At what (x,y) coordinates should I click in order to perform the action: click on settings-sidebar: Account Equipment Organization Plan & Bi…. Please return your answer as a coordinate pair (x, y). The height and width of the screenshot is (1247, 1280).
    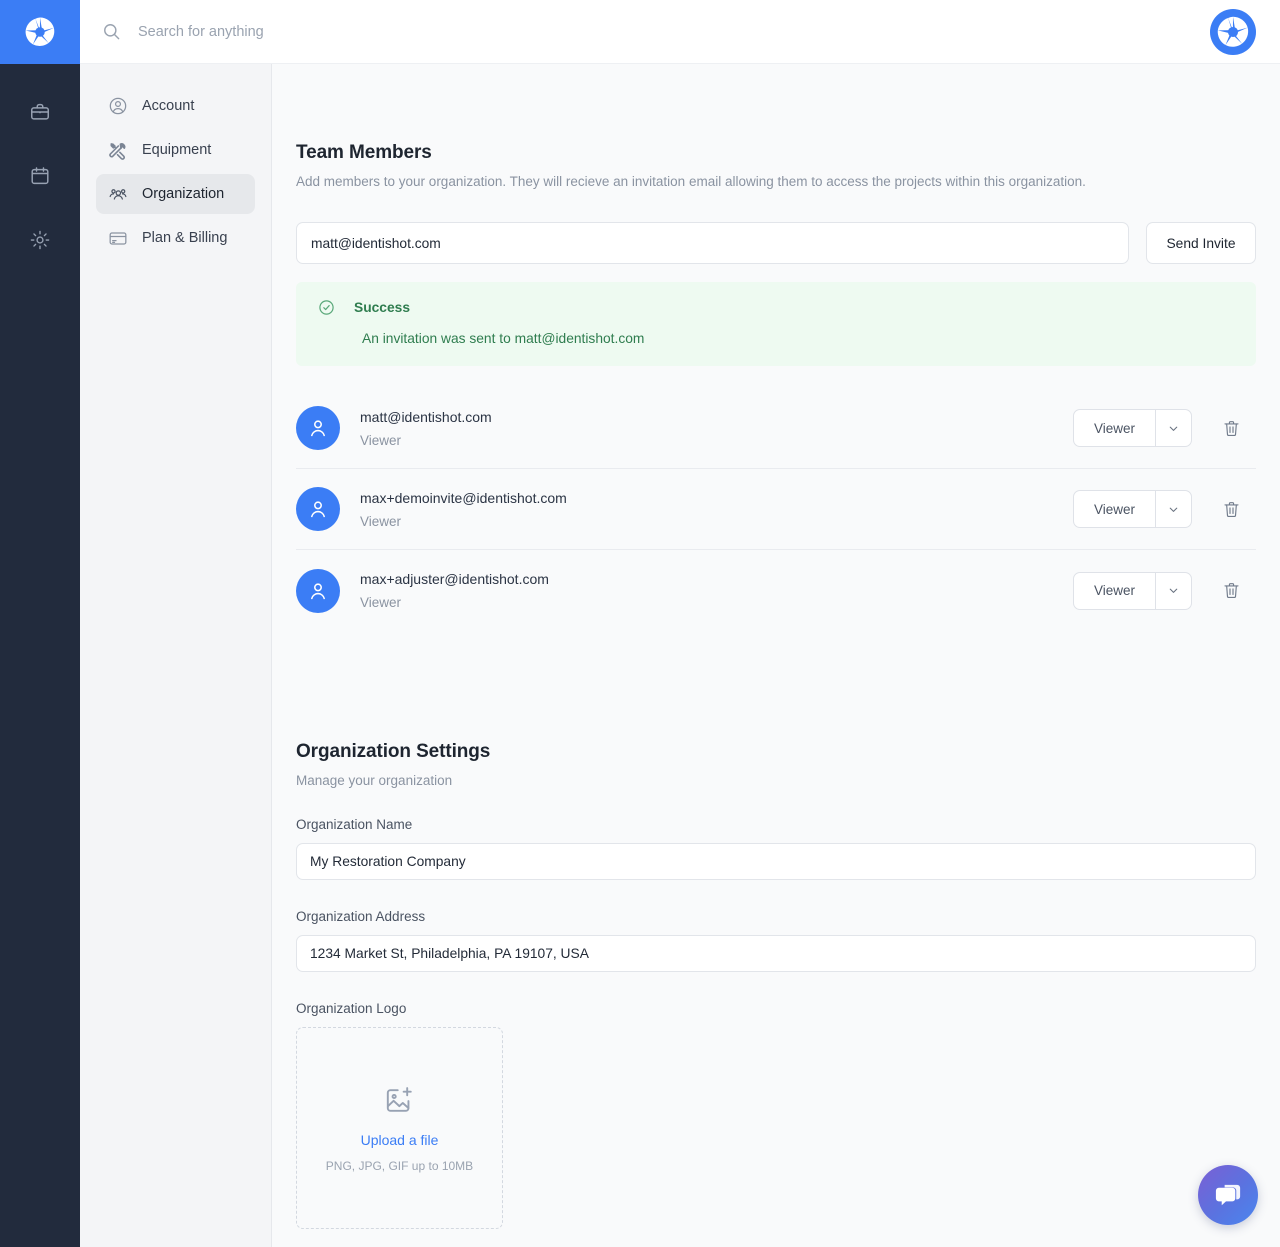
    Looking at the image, I should click on (176, 655).